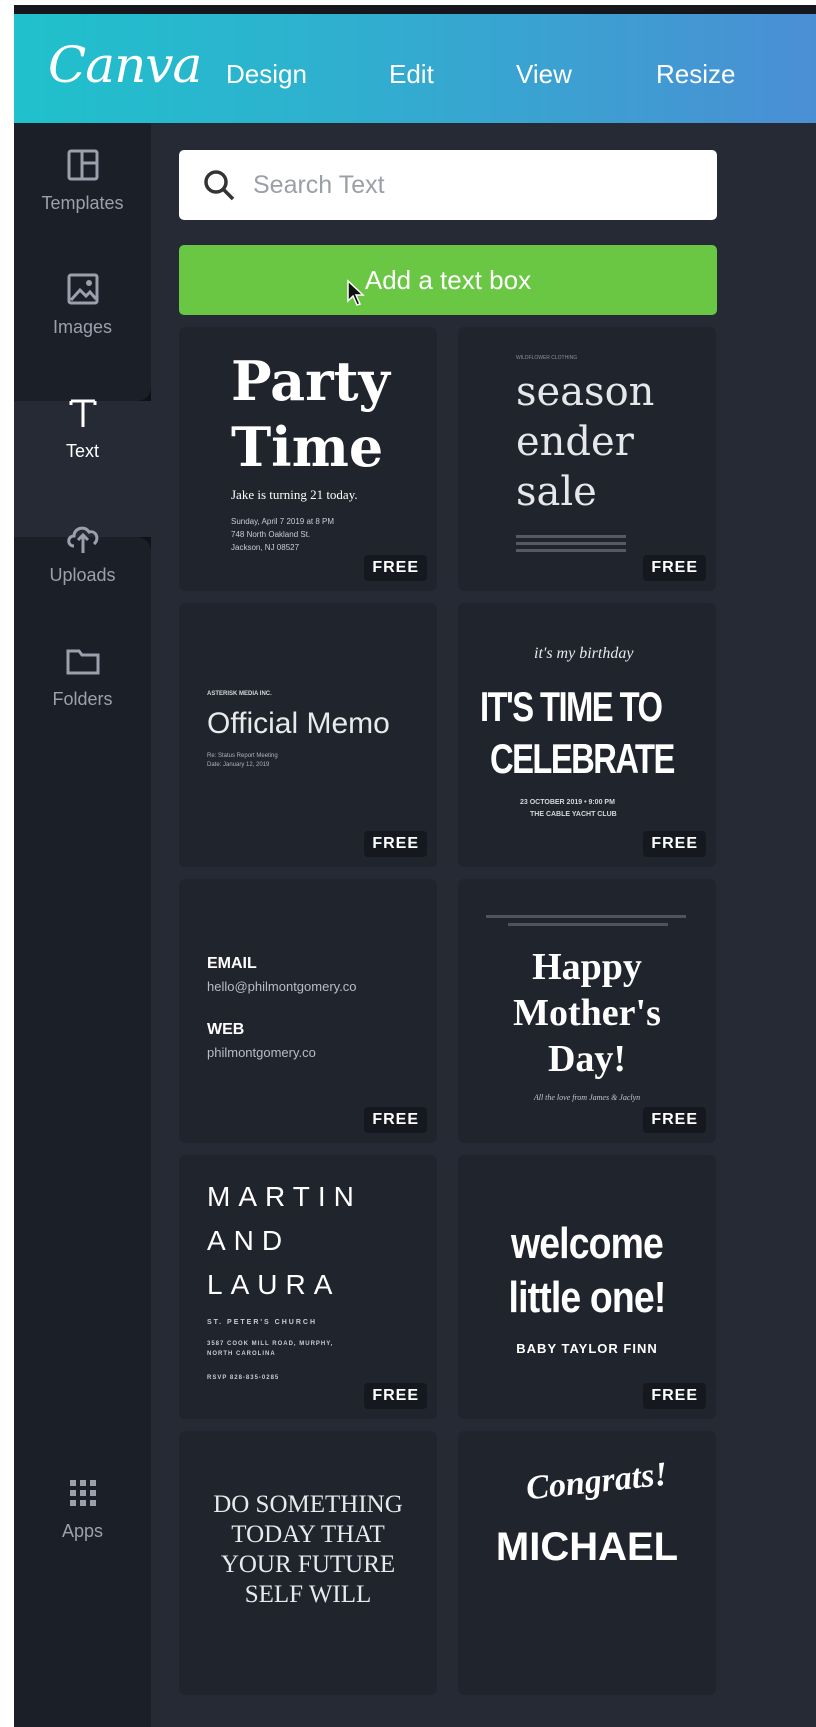 The width and height of the screenshot is (816, 1727). Describe the element at coordinates (308, 1504) in the screenshot. I see `template-heading: DO SOMETHING` at that location.